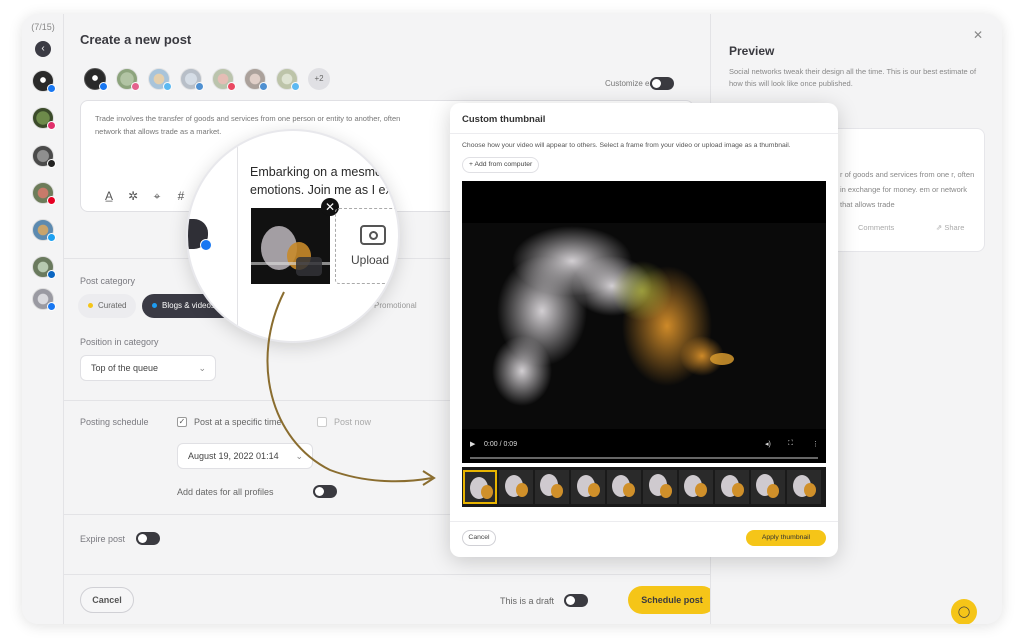 Image resolution: width=1024 pixels, height=638 pixels. I want to click on magic-icon: ✲, so click(133, 196).